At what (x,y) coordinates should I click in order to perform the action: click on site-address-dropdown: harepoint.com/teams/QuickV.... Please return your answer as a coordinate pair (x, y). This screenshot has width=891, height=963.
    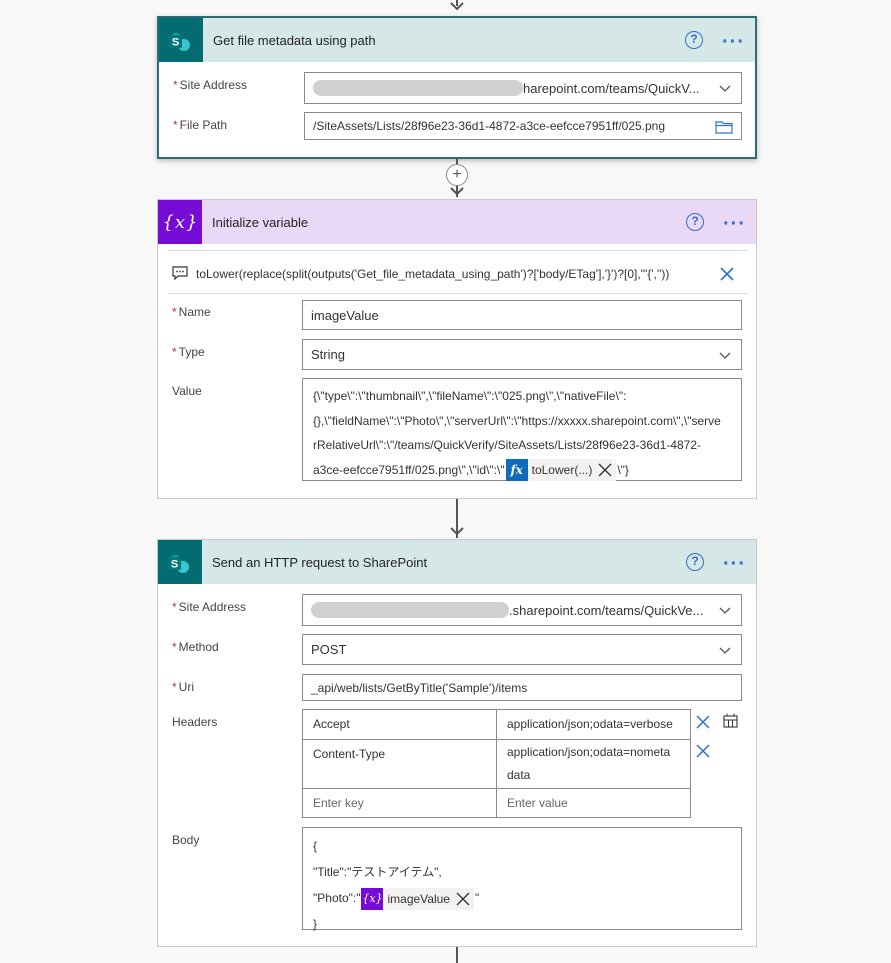
    Looking at the image, I should click on (523, 88).